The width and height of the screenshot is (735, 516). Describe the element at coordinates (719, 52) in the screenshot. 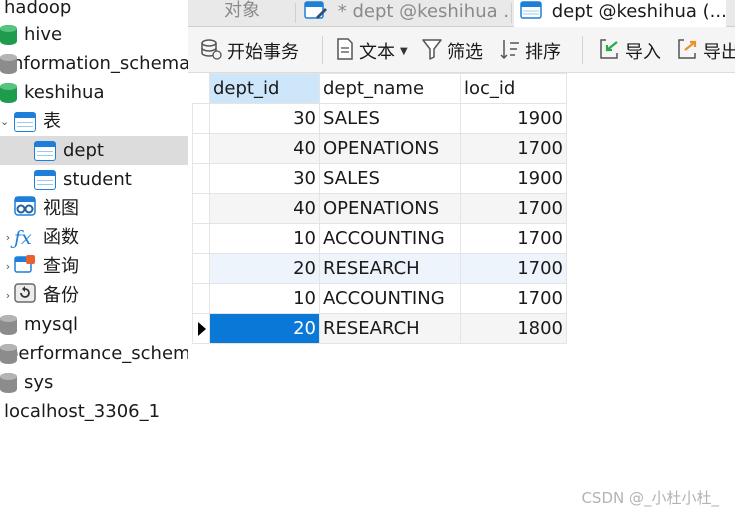

I see `button-label: 导出` at that location.